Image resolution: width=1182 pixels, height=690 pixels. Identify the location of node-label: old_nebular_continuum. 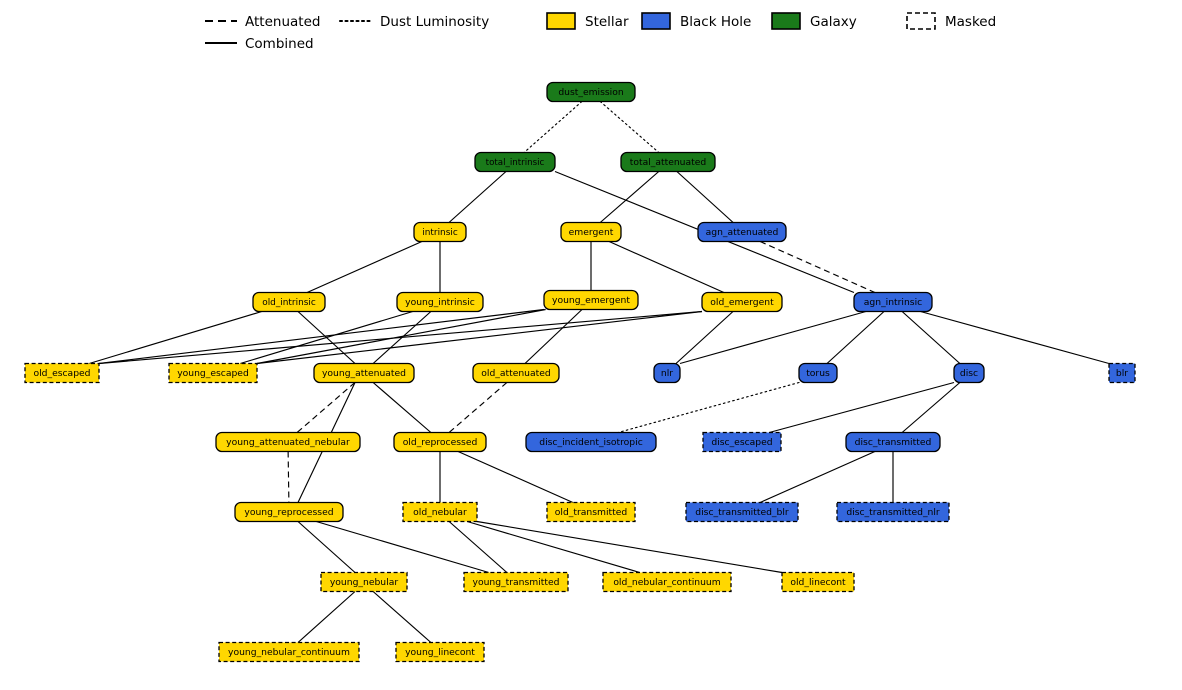
(666, 582).